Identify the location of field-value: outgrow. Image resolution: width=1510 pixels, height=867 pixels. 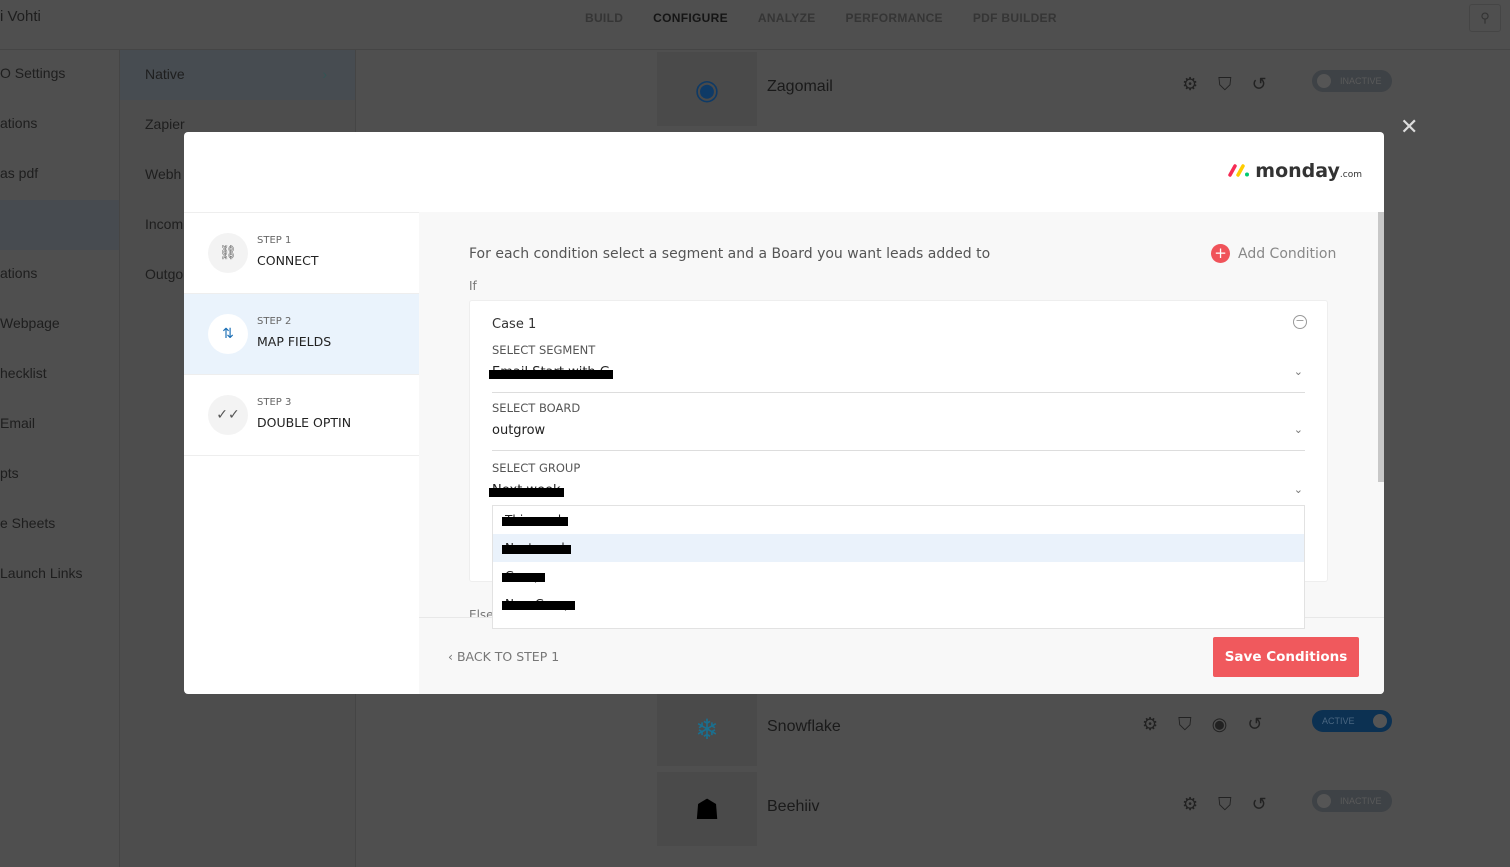
(519, 430).